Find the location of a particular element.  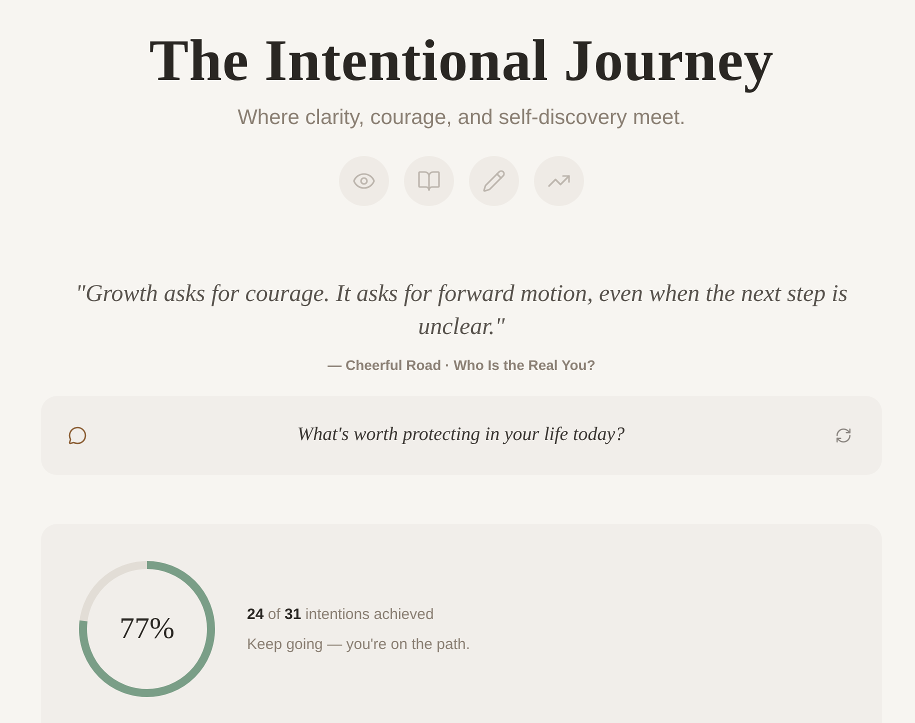

page-subtitle: Where clarity, courage, and self-discovery meet. is located at coordinates (462, 118).